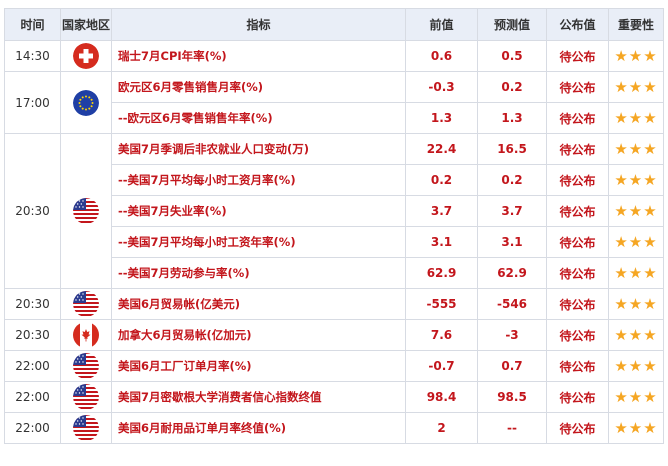 The image size is (668, 466). I want to click on forecast-value: -3, so click(512, 335).